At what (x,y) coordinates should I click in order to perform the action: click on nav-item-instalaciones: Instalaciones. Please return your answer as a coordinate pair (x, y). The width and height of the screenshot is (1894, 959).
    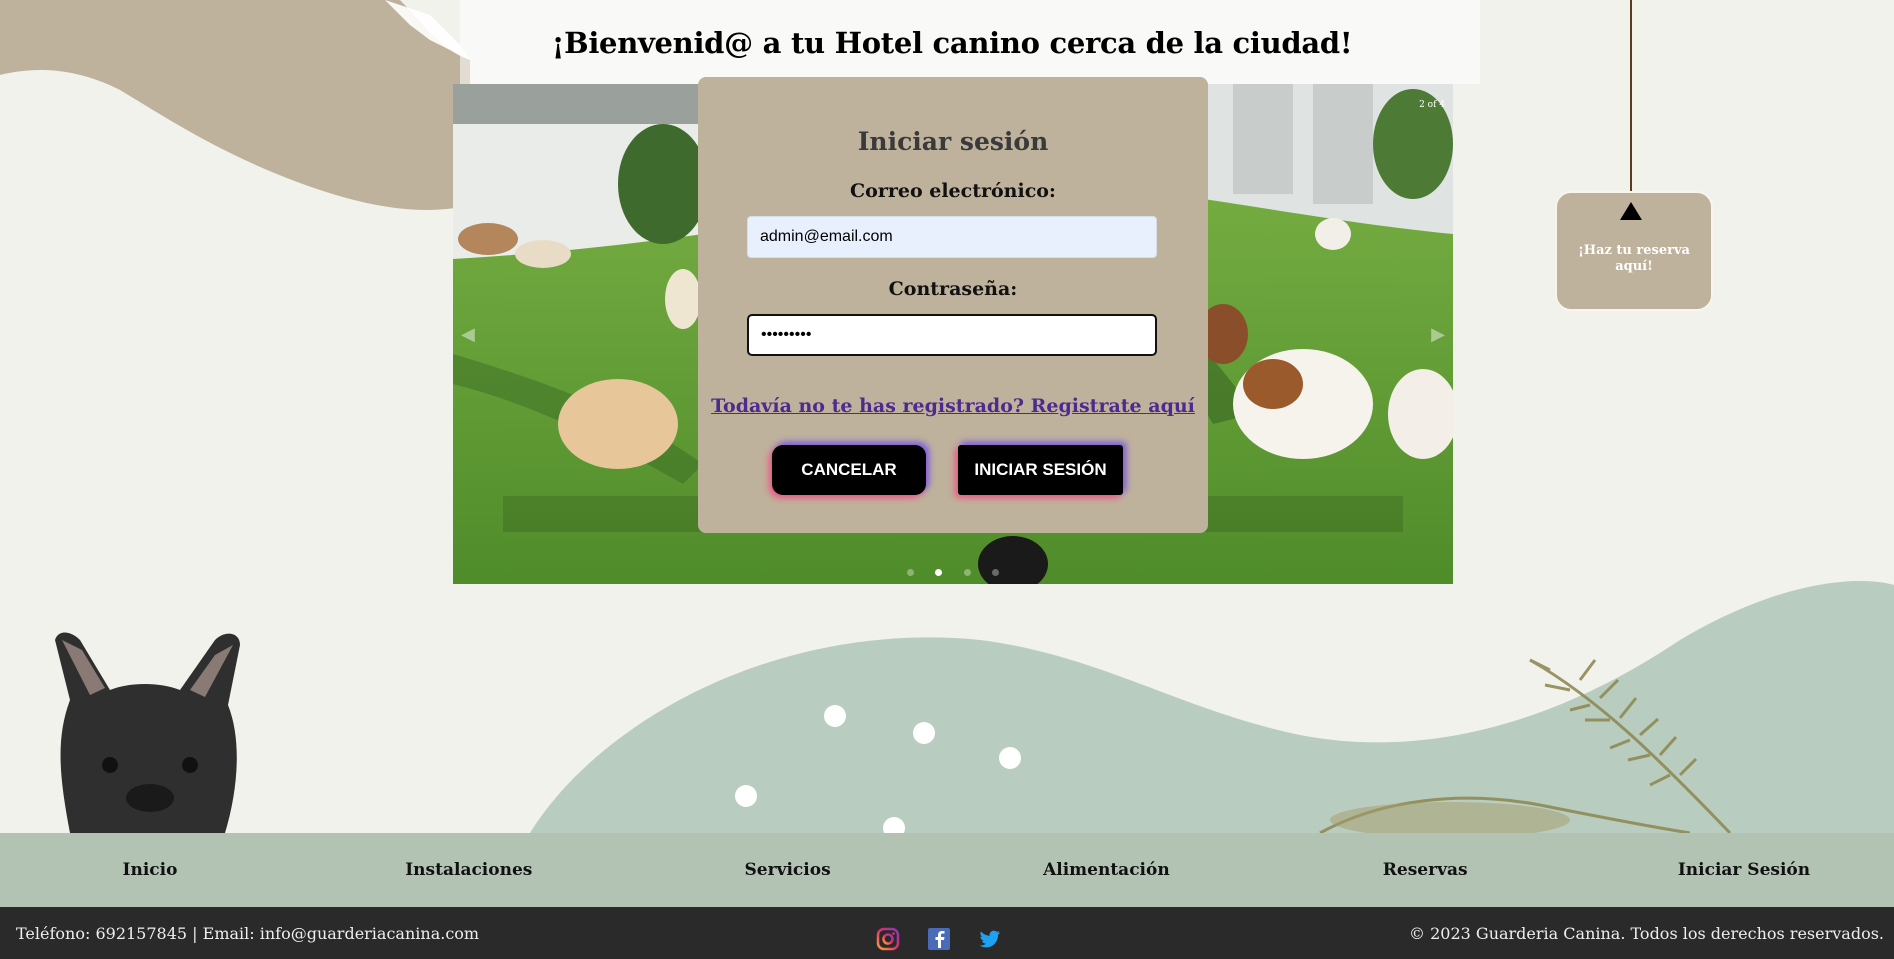
    Looking at the image, I should click on (469, 870).